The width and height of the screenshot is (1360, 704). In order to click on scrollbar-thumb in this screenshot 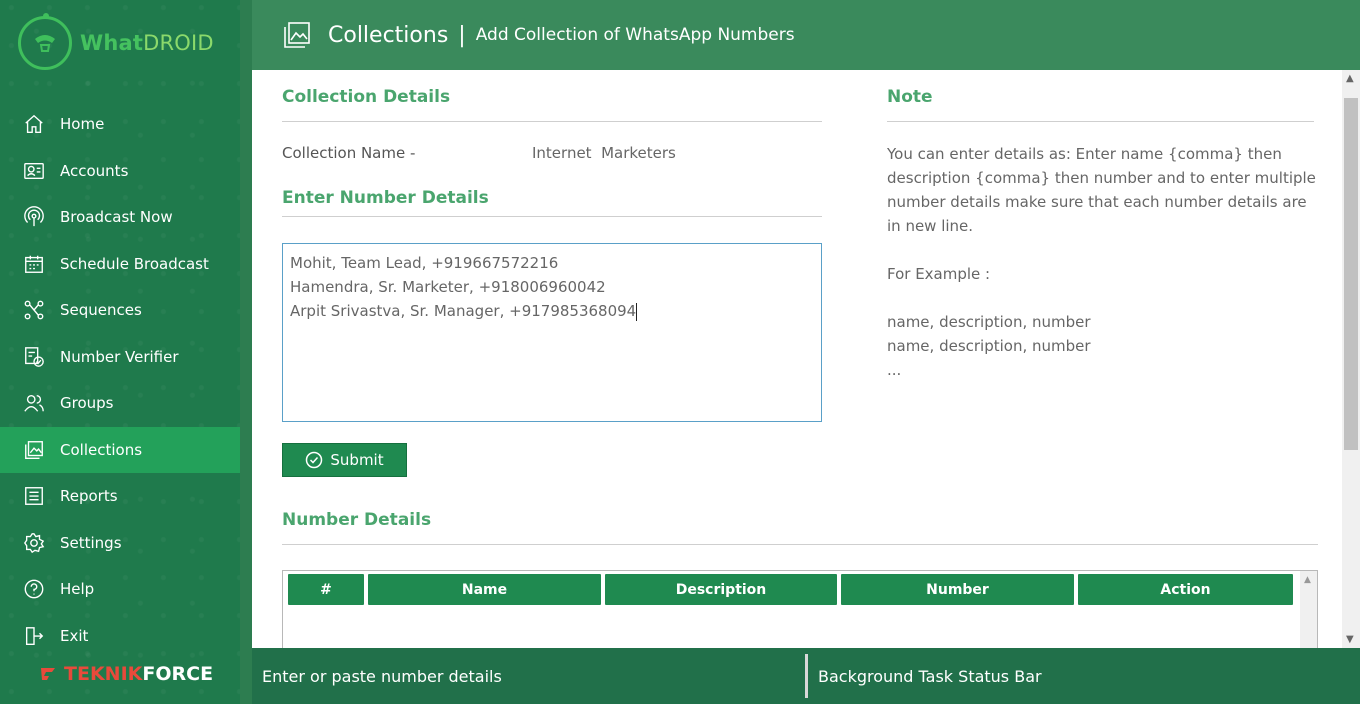, I will do `click(1351, 274)`.